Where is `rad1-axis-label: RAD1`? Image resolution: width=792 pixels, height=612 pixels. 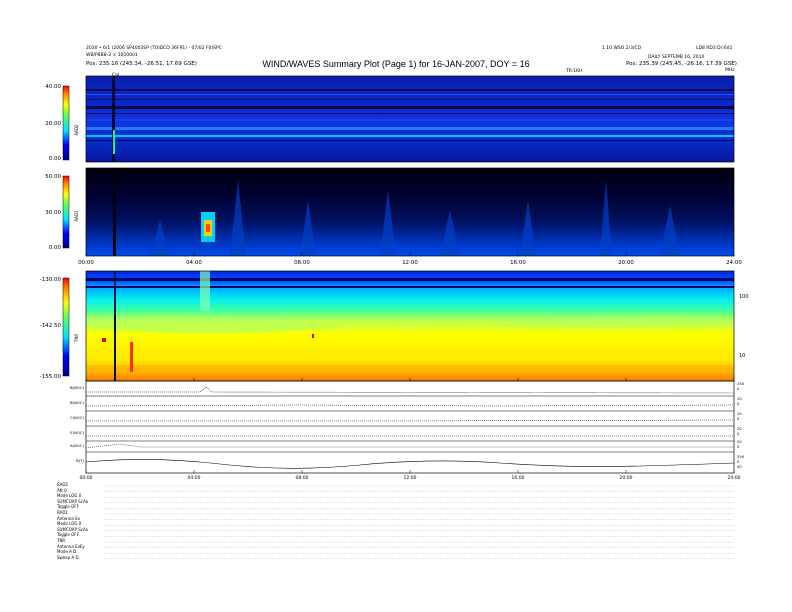
rad1-axis-label: RAD1 is located at coordinates (76, 215).